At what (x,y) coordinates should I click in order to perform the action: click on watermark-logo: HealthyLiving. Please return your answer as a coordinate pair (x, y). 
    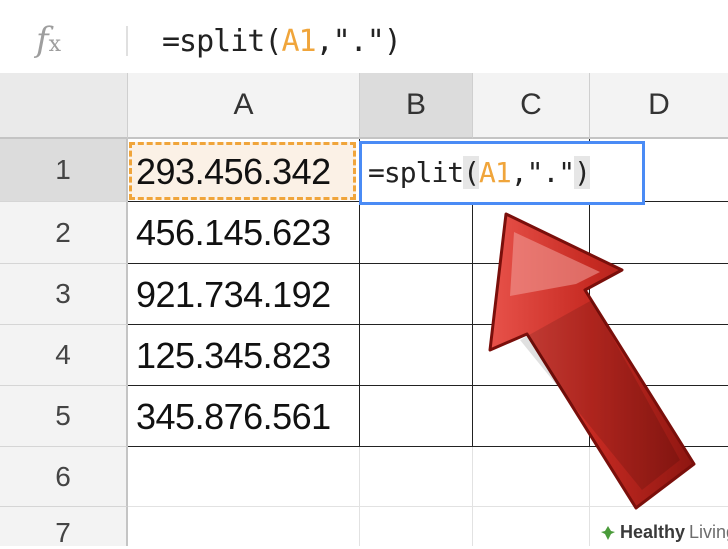
    Looking at the image, I should click on (662, 532).